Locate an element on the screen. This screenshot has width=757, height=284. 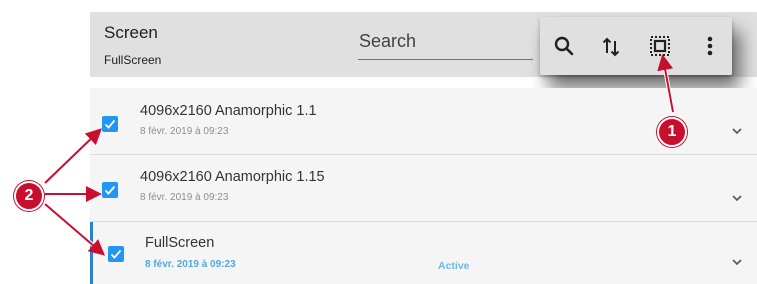
callout-marker-2: 2 is located at coordinates (29, 196).